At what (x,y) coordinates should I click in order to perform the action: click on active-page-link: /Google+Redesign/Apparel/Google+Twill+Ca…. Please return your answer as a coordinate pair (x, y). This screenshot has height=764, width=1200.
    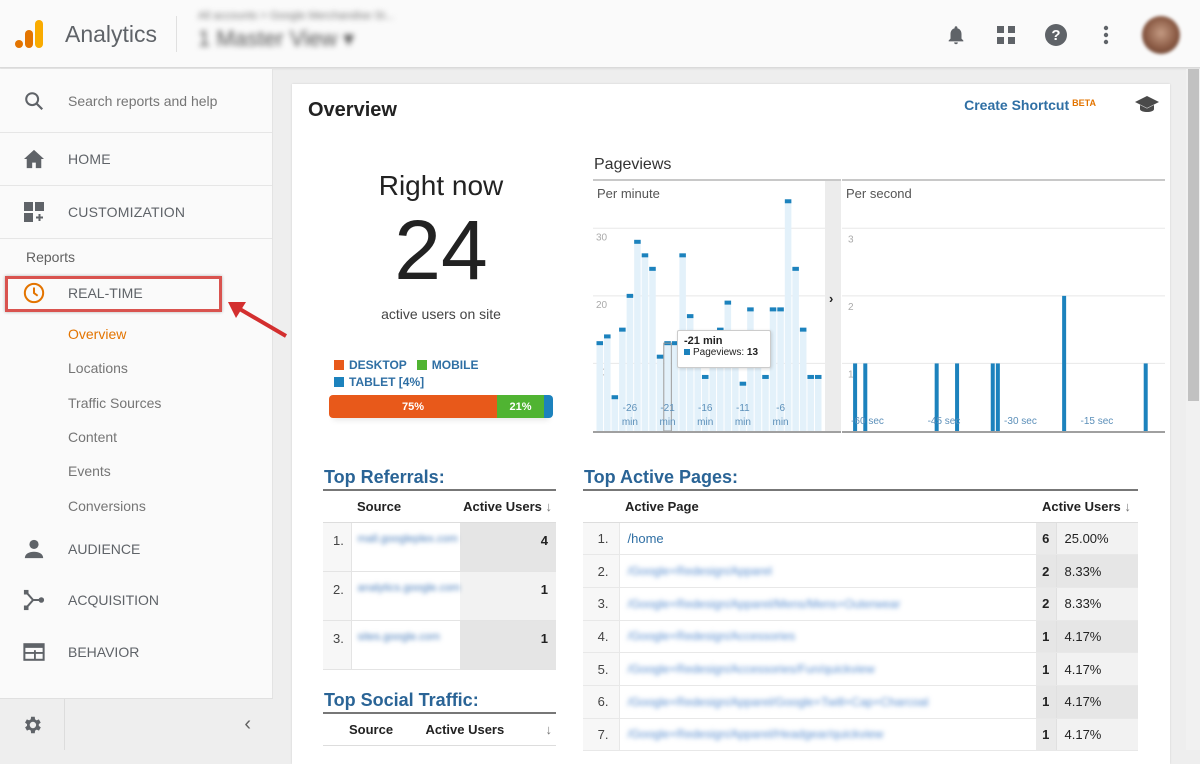
    Looking at the image, I should click on (827, 702).